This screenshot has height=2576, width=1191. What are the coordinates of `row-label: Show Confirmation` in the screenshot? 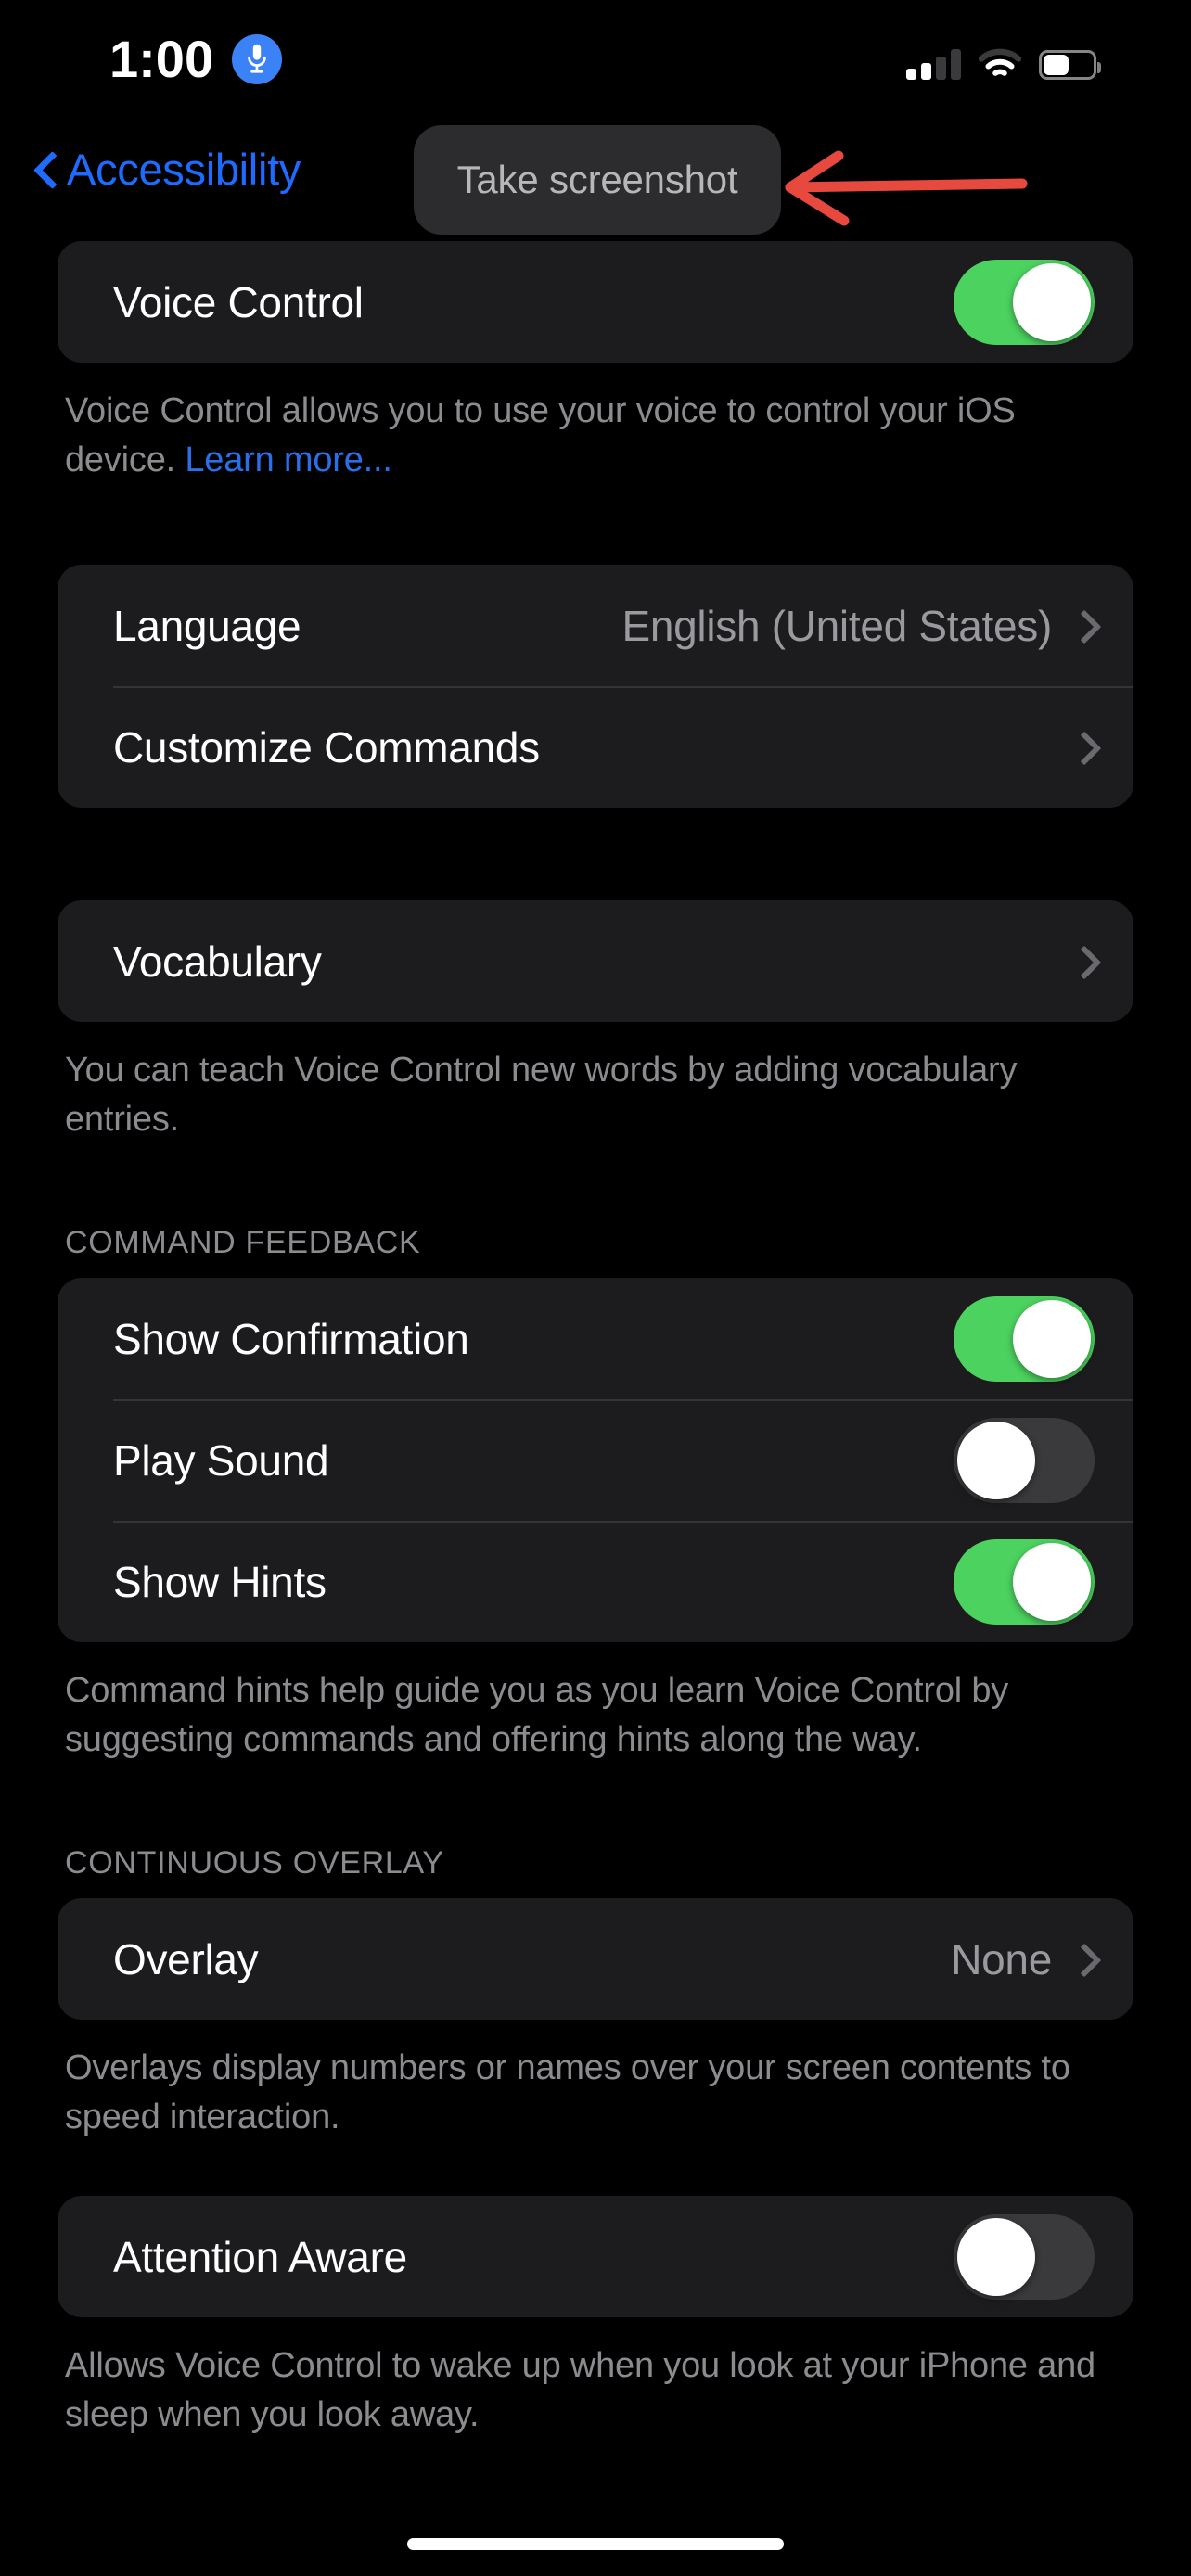 It's located at (291, 1338).